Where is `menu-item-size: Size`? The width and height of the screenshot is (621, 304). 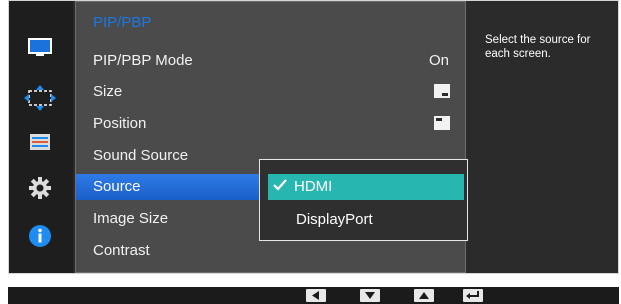
menu-item-size: Size is located at coordinates (270, 92).